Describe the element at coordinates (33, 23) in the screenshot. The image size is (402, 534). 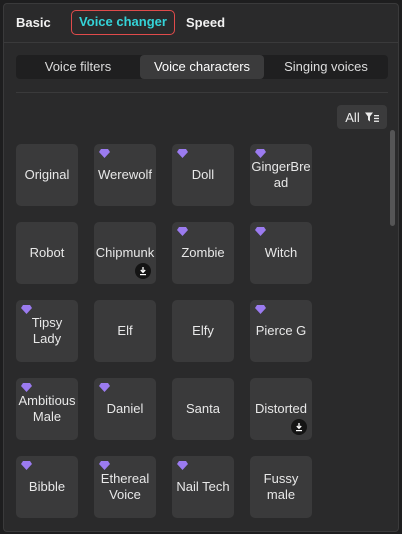
I see `tab-basic: Basic` at that location.